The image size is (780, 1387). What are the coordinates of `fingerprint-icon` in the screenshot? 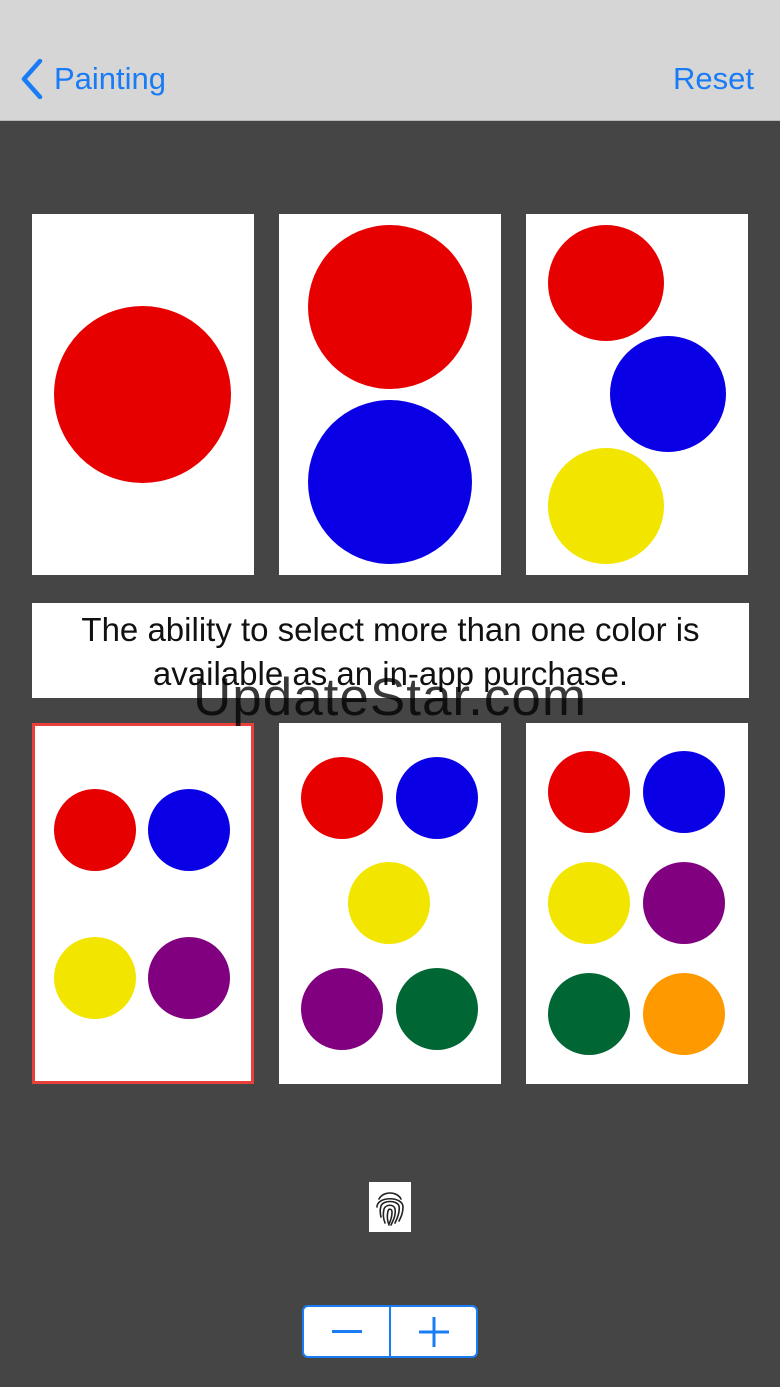 It's located at (390, 1209).